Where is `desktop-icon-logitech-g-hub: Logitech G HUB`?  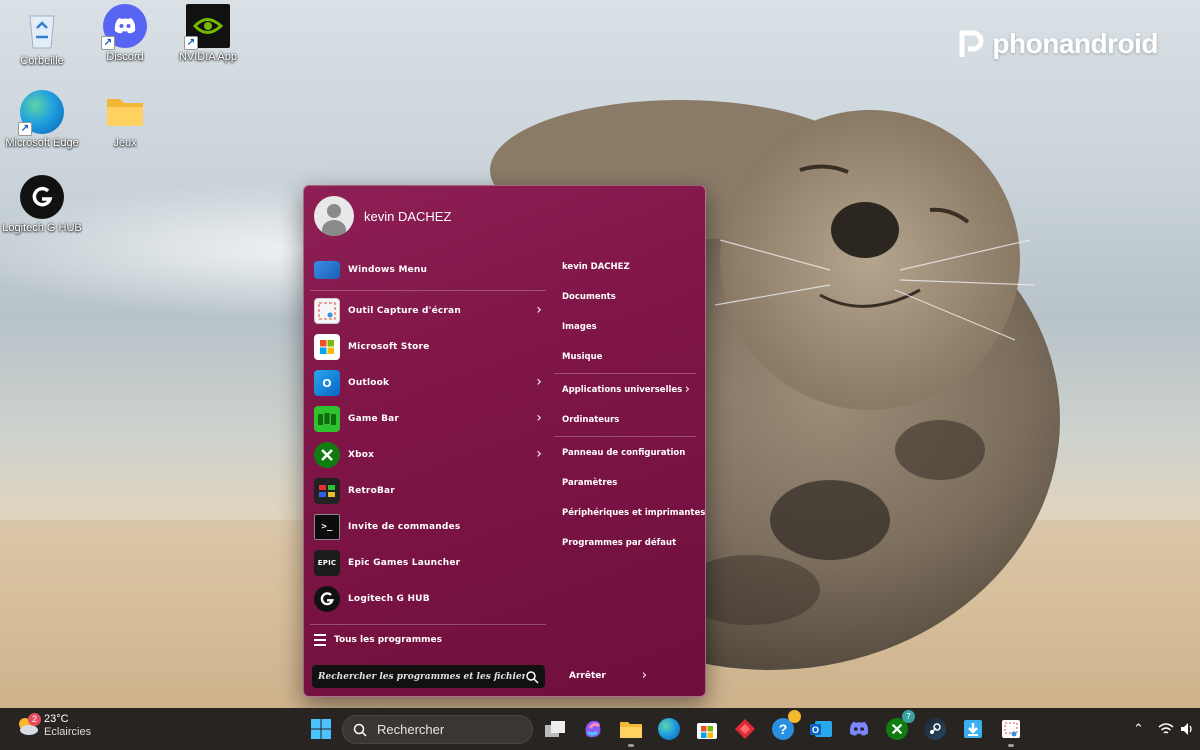
desktop-icon-logitech-g-hub: Logitech G HUB is located at coordinates (42, 204).